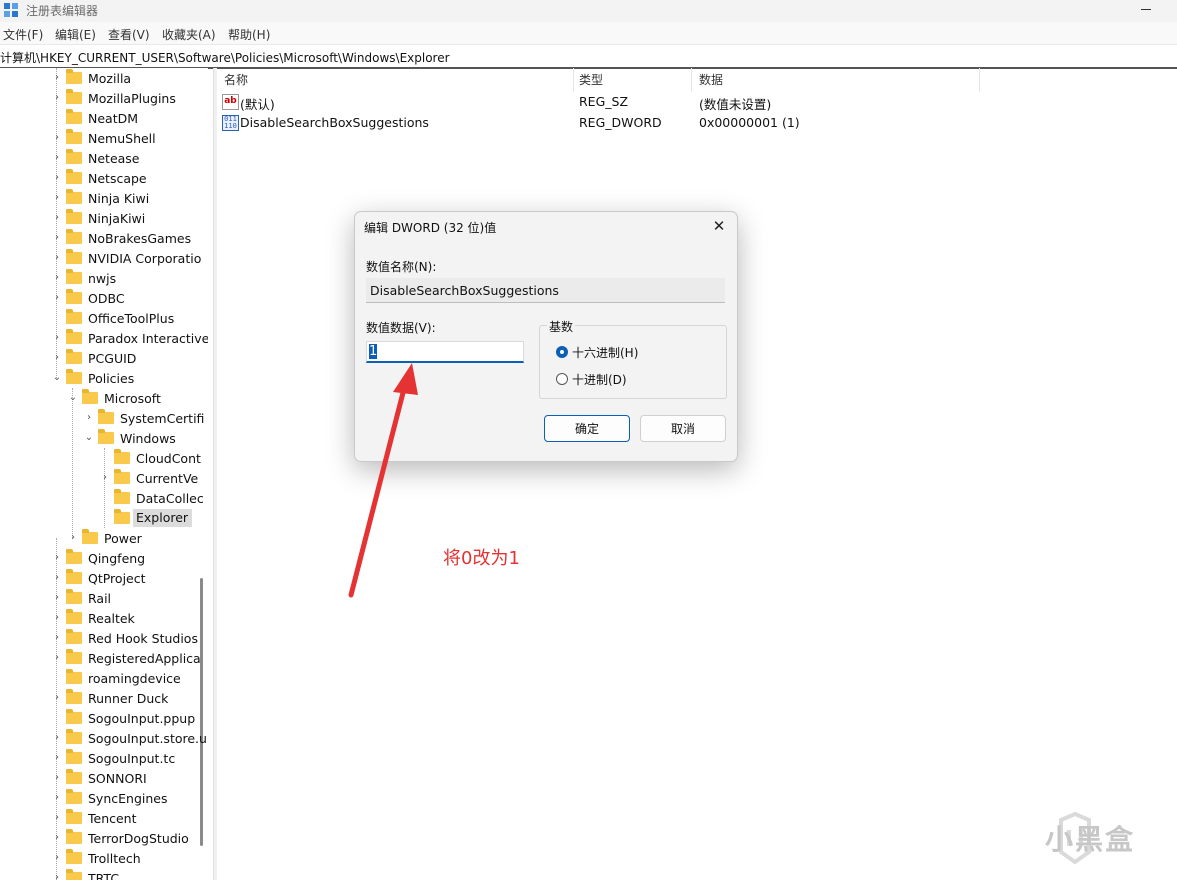 The width and height of the screenshot is (1177, 880). I want to click on column-data: 数据, so click(711, 80).